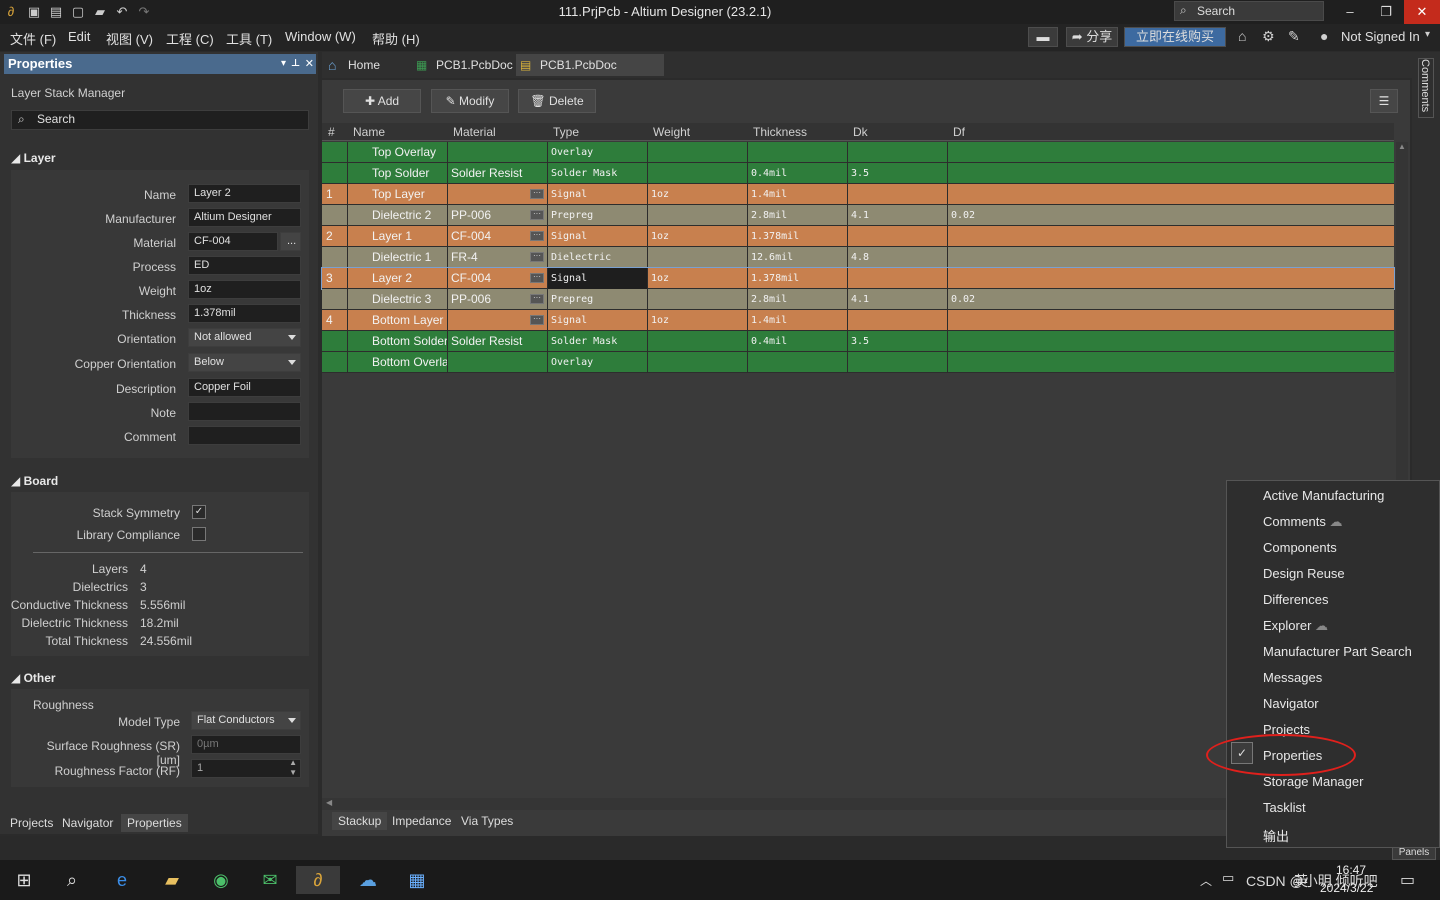 Image resolution: width=1440 pixels, height=900 pixels. What do you see at coordinates (295, 64) in the screenshot?
I see `pin-icon: ⊥` at bounding box center [295, 64].